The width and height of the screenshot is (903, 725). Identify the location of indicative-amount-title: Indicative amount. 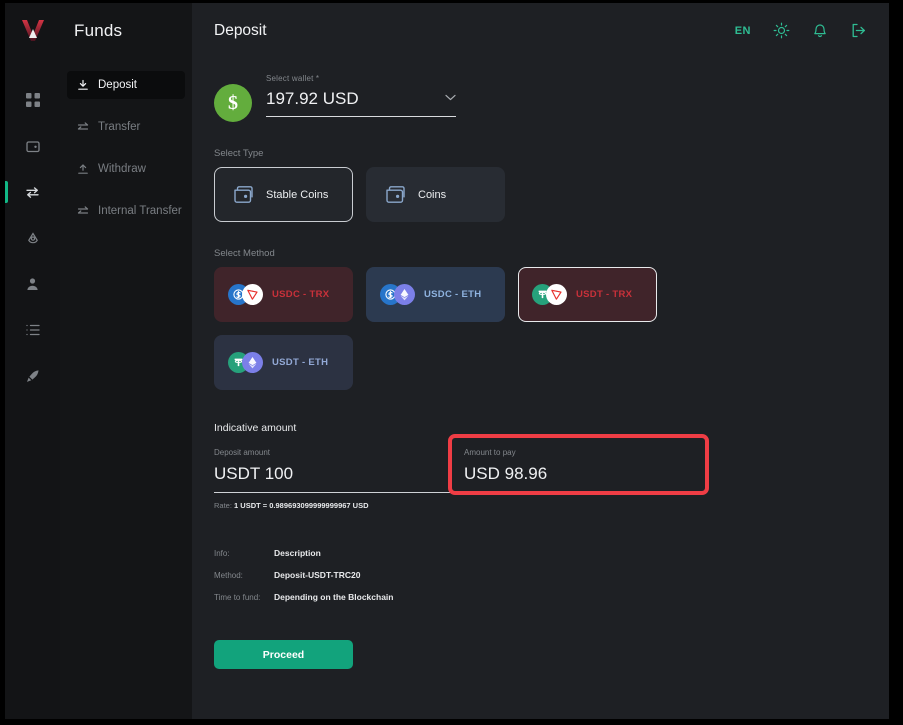
(255, 428).